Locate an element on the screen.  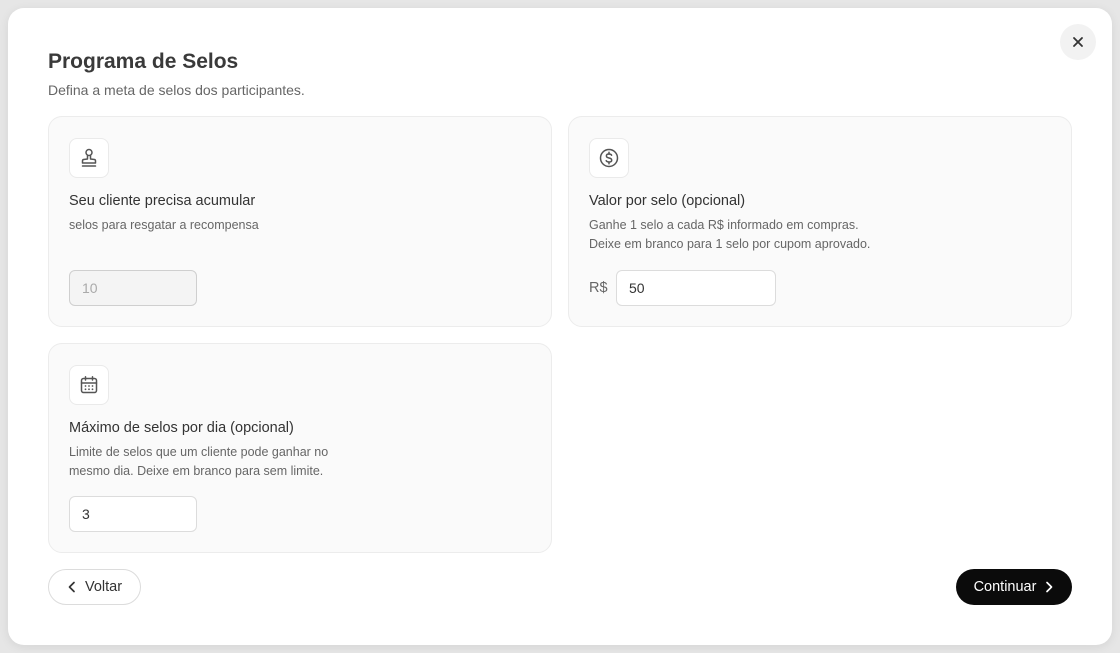
stamp-icon is located at coordinates (89, 157).